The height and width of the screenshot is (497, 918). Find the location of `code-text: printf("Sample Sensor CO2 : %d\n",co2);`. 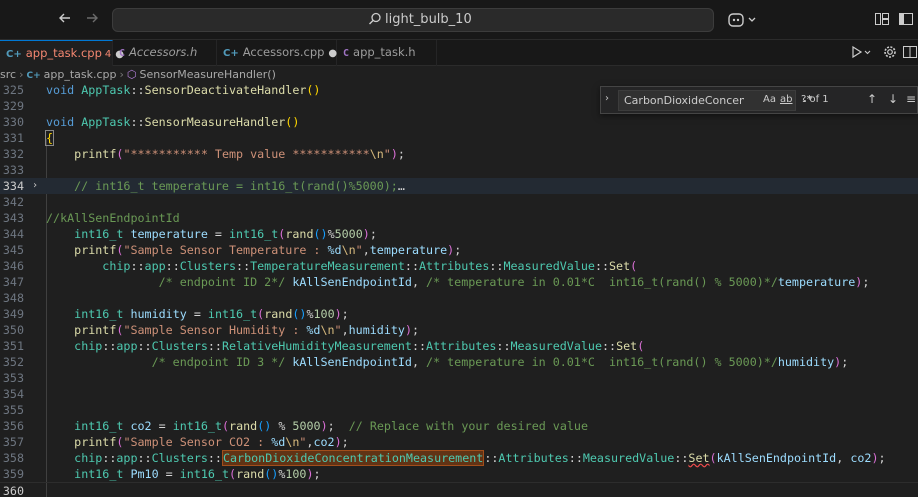

code-text: printf("Sample Sensor CO2 : %d\n",co2); is located at coordinates (197, 442).